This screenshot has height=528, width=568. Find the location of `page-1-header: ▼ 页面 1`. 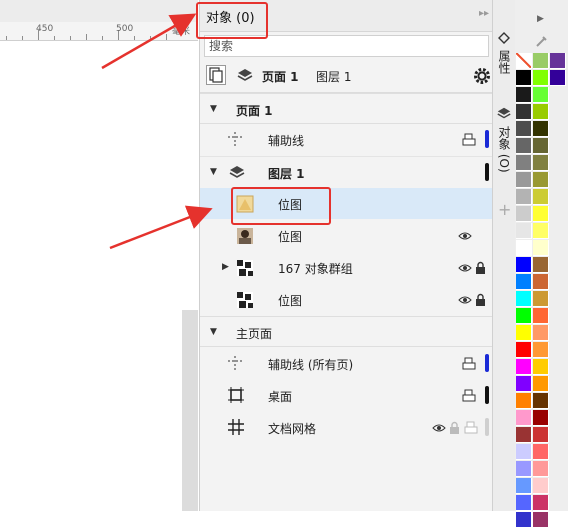

page-1-header: ▼ 页面 1 is located at coordinates (346, 108).